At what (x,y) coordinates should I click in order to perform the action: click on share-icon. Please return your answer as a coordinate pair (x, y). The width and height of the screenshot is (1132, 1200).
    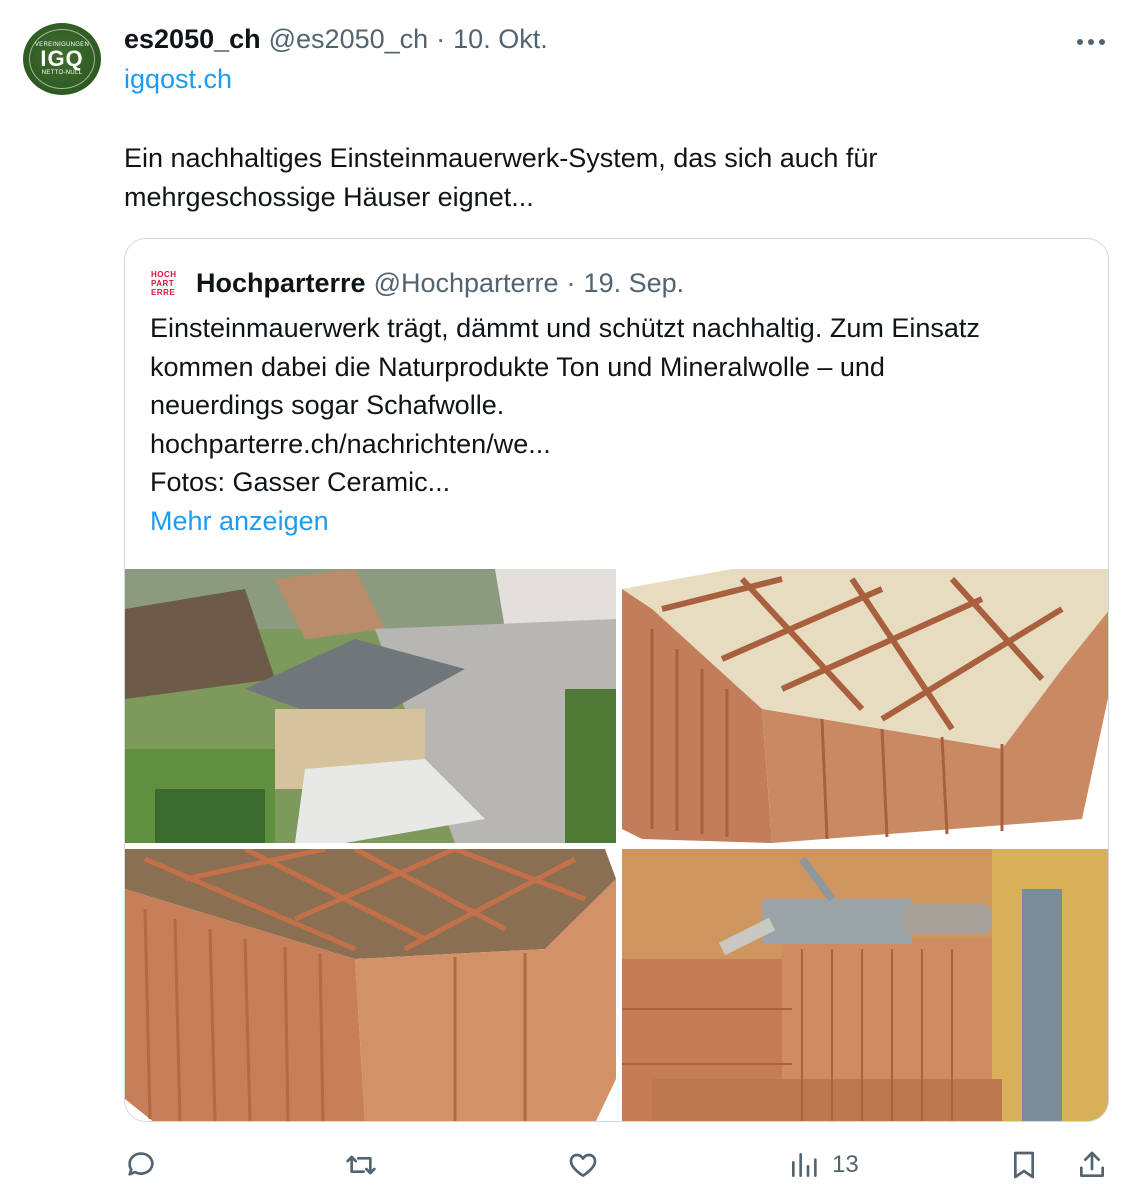
    Looking at the image, I should click on (1092, 1164).